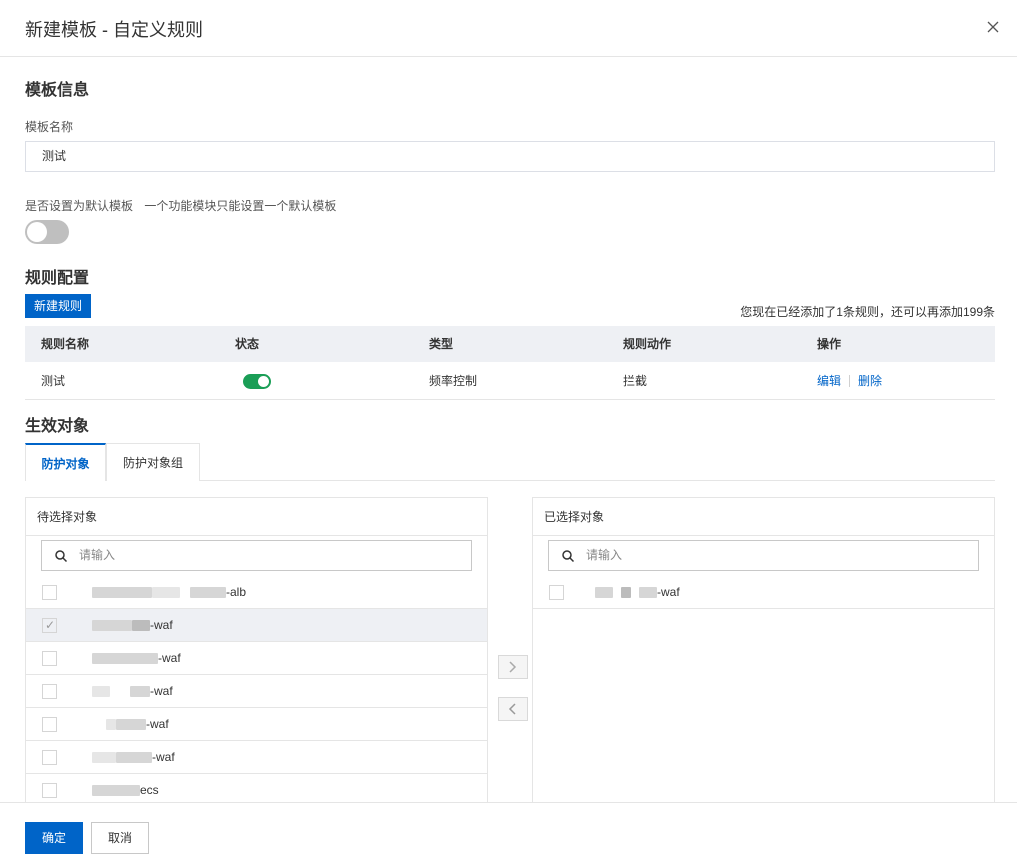 Image resolution: width=1017 pixels, height=861 pixels. Describe the element at coordinates (870, 381) in the screenshot. I see `delete-rule-link: 删除` at that location.